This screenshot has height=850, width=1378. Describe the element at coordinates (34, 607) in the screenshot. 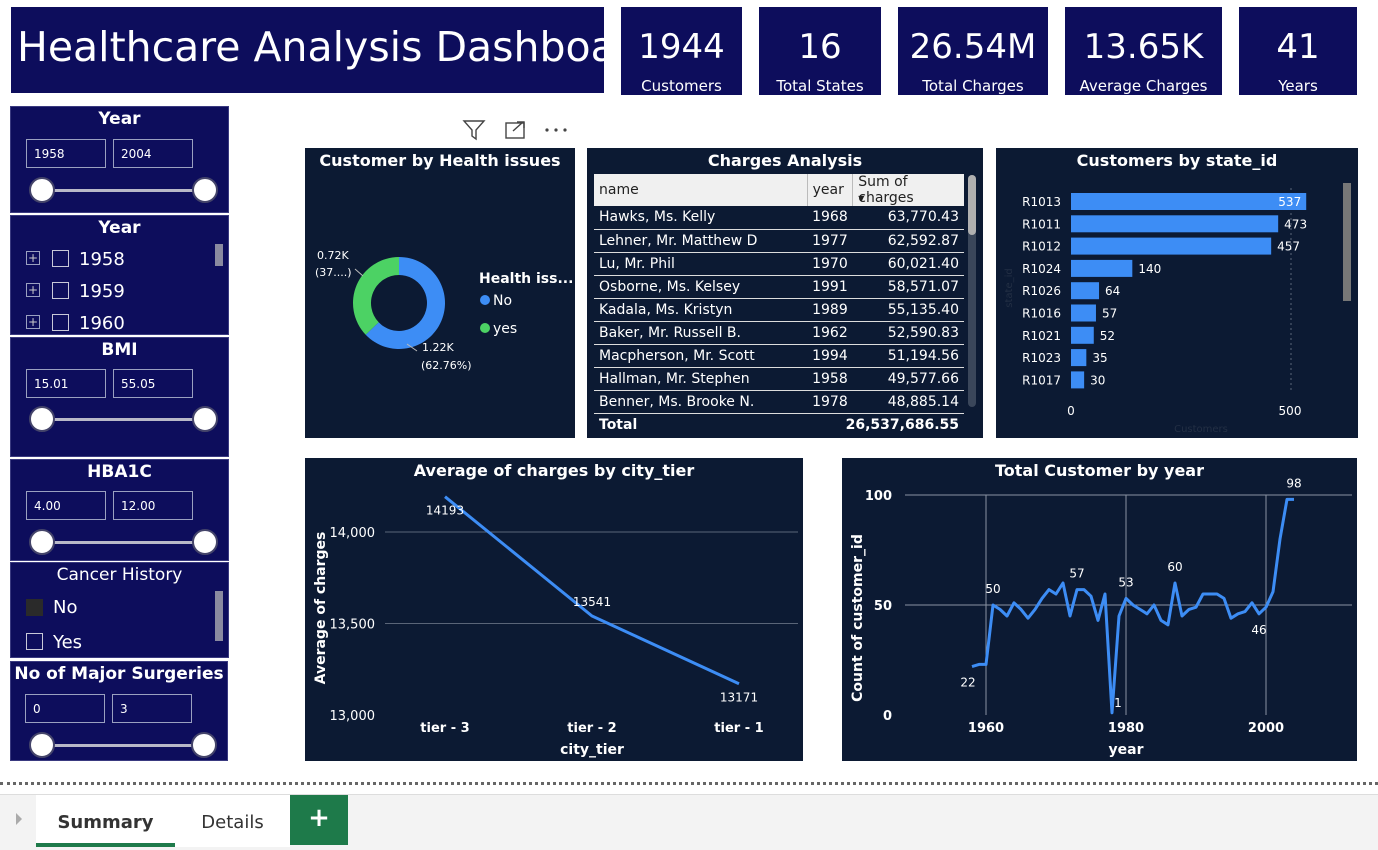

I see `checkbox-checked` at that location.